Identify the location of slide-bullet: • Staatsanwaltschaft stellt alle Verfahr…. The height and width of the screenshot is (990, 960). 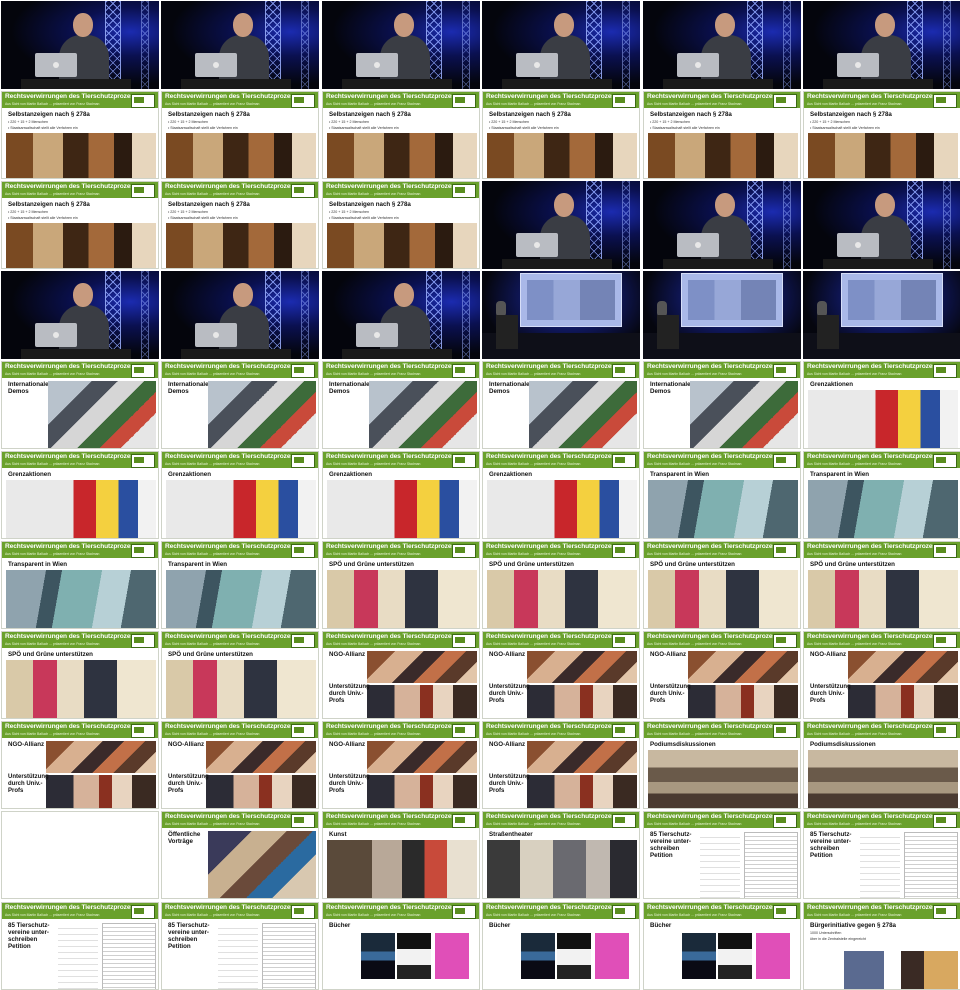
(524, 128).